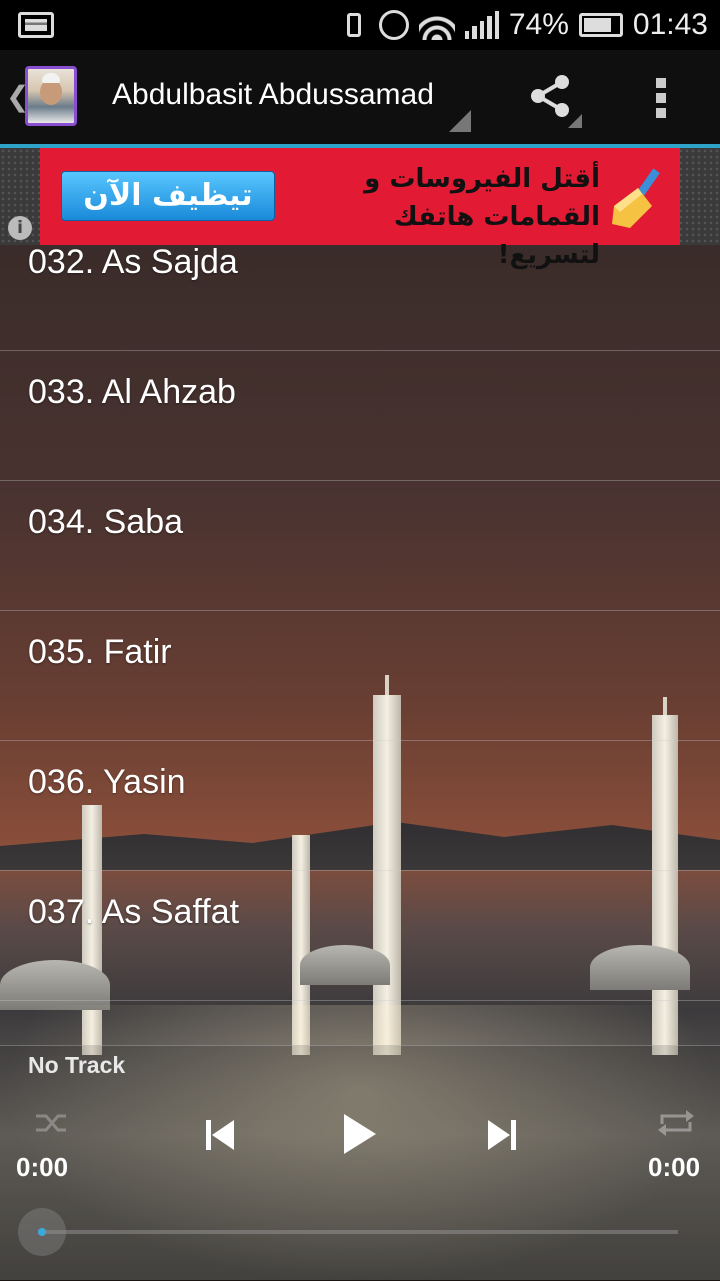  I want to click on elapsed-time: 0:00, so click(42, 1167).